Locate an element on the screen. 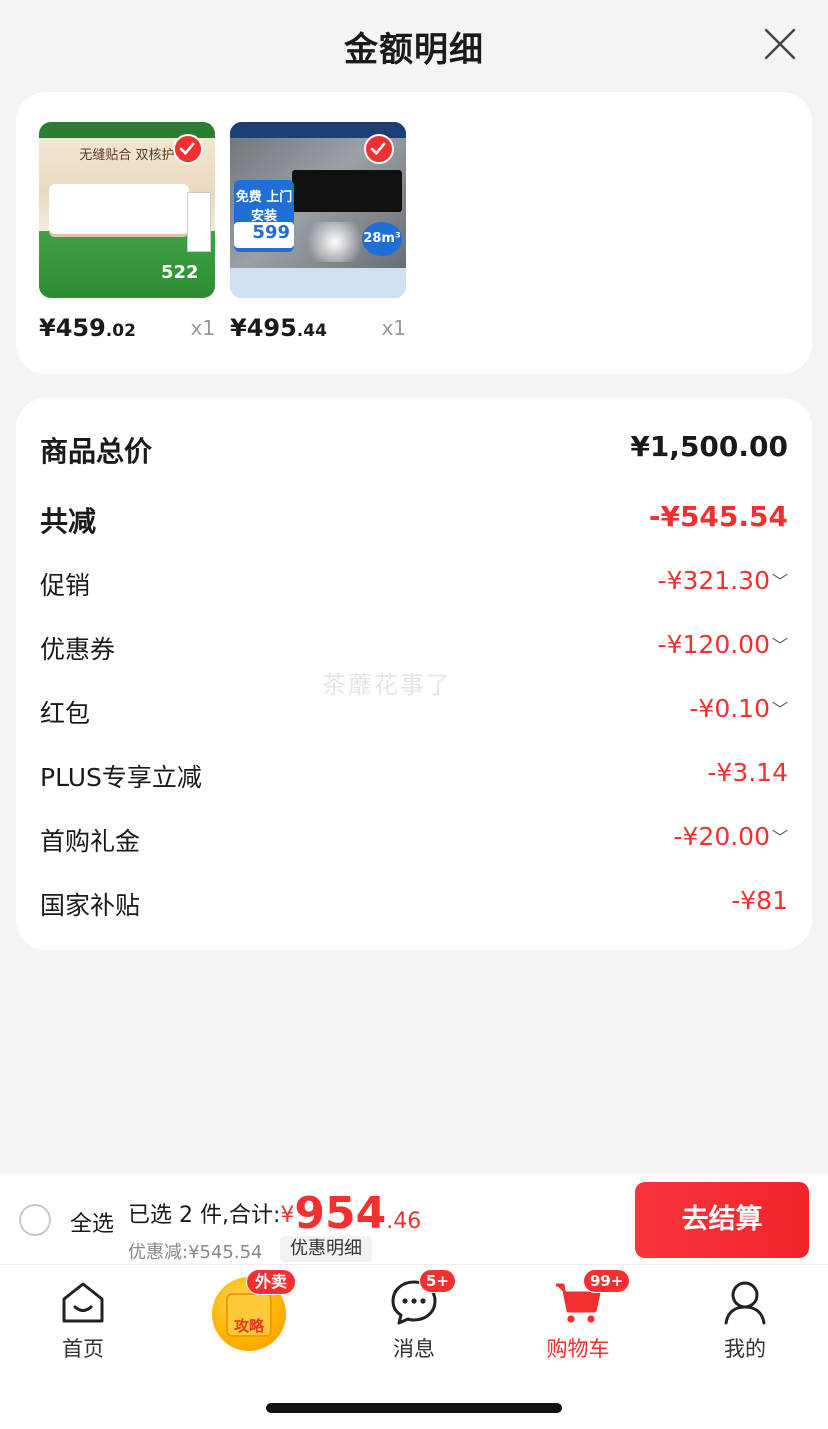 Image resolution: width=828 pixels, height=1429 pixels. tab-label: 消息 is located at coordinates (414, 1349).